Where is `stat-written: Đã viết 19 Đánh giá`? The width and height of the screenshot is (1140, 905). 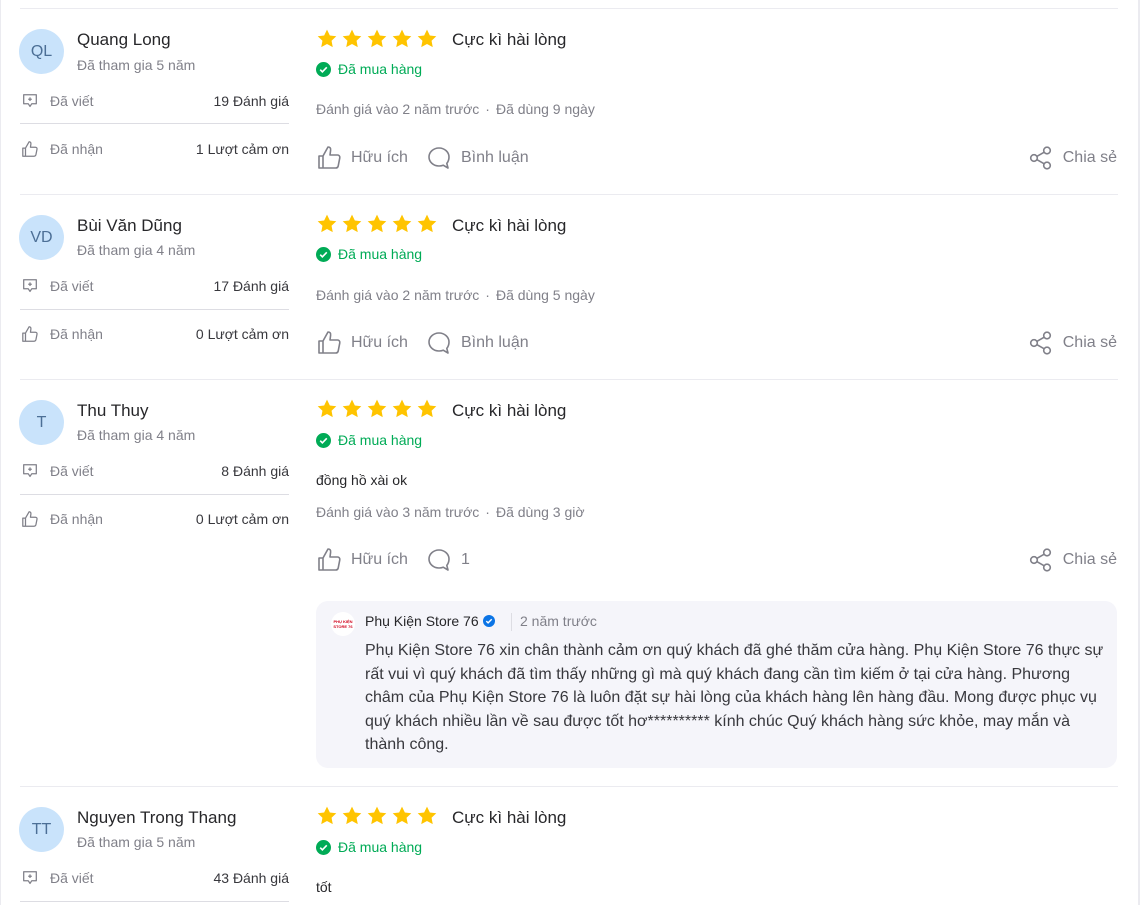
stat-written: Đã viết 19 Đánh giá is located at coordinates (154, 101).